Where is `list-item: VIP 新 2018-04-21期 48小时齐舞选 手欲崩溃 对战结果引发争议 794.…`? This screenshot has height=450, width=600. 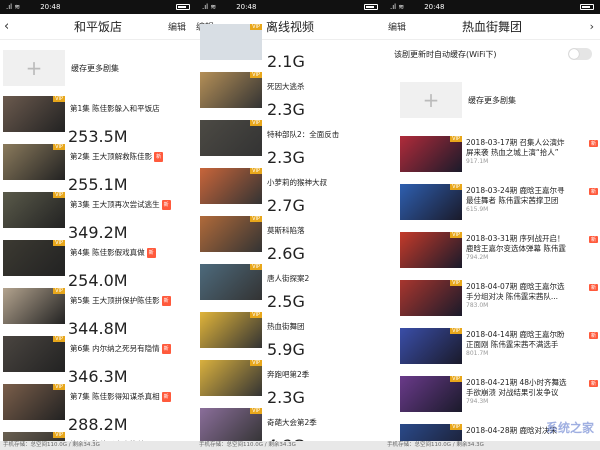
list-item: VIP 新 2018-04-21期 48小时齐舞选 手欲崩溃 对战结果引发争议 794.… is located at coordinates (499, 398).